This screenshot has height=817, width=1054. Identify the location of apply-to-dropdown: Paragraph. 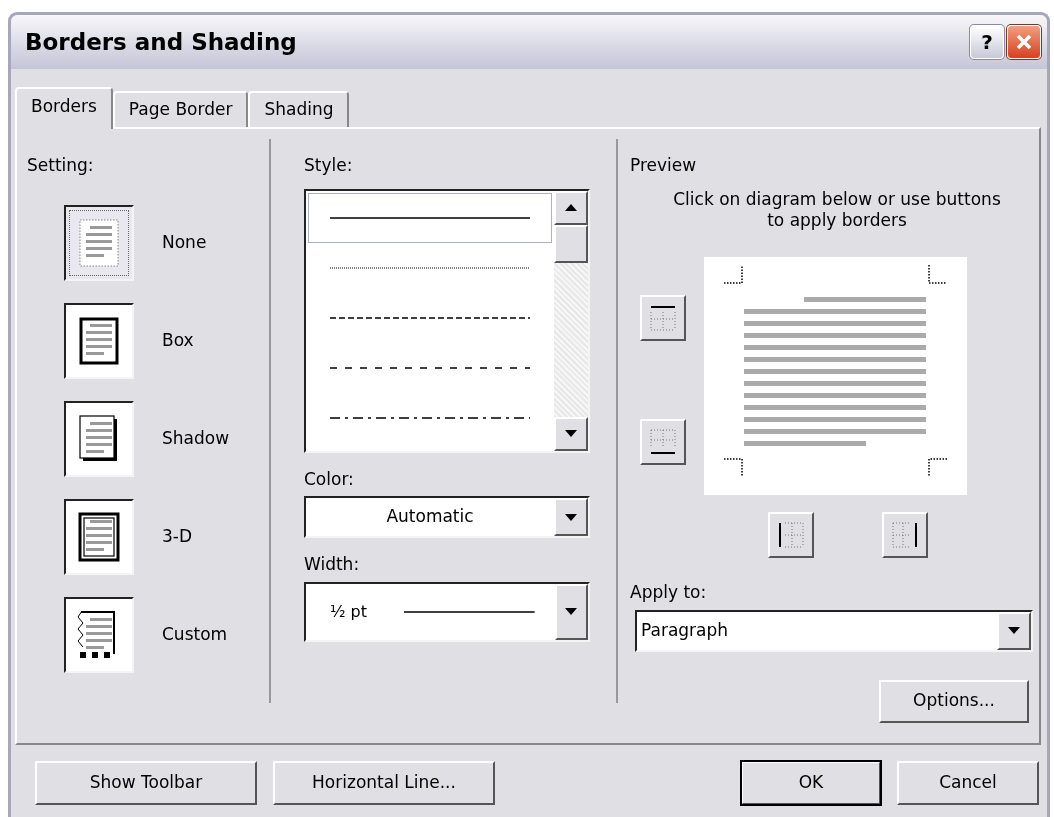
(834, 630).